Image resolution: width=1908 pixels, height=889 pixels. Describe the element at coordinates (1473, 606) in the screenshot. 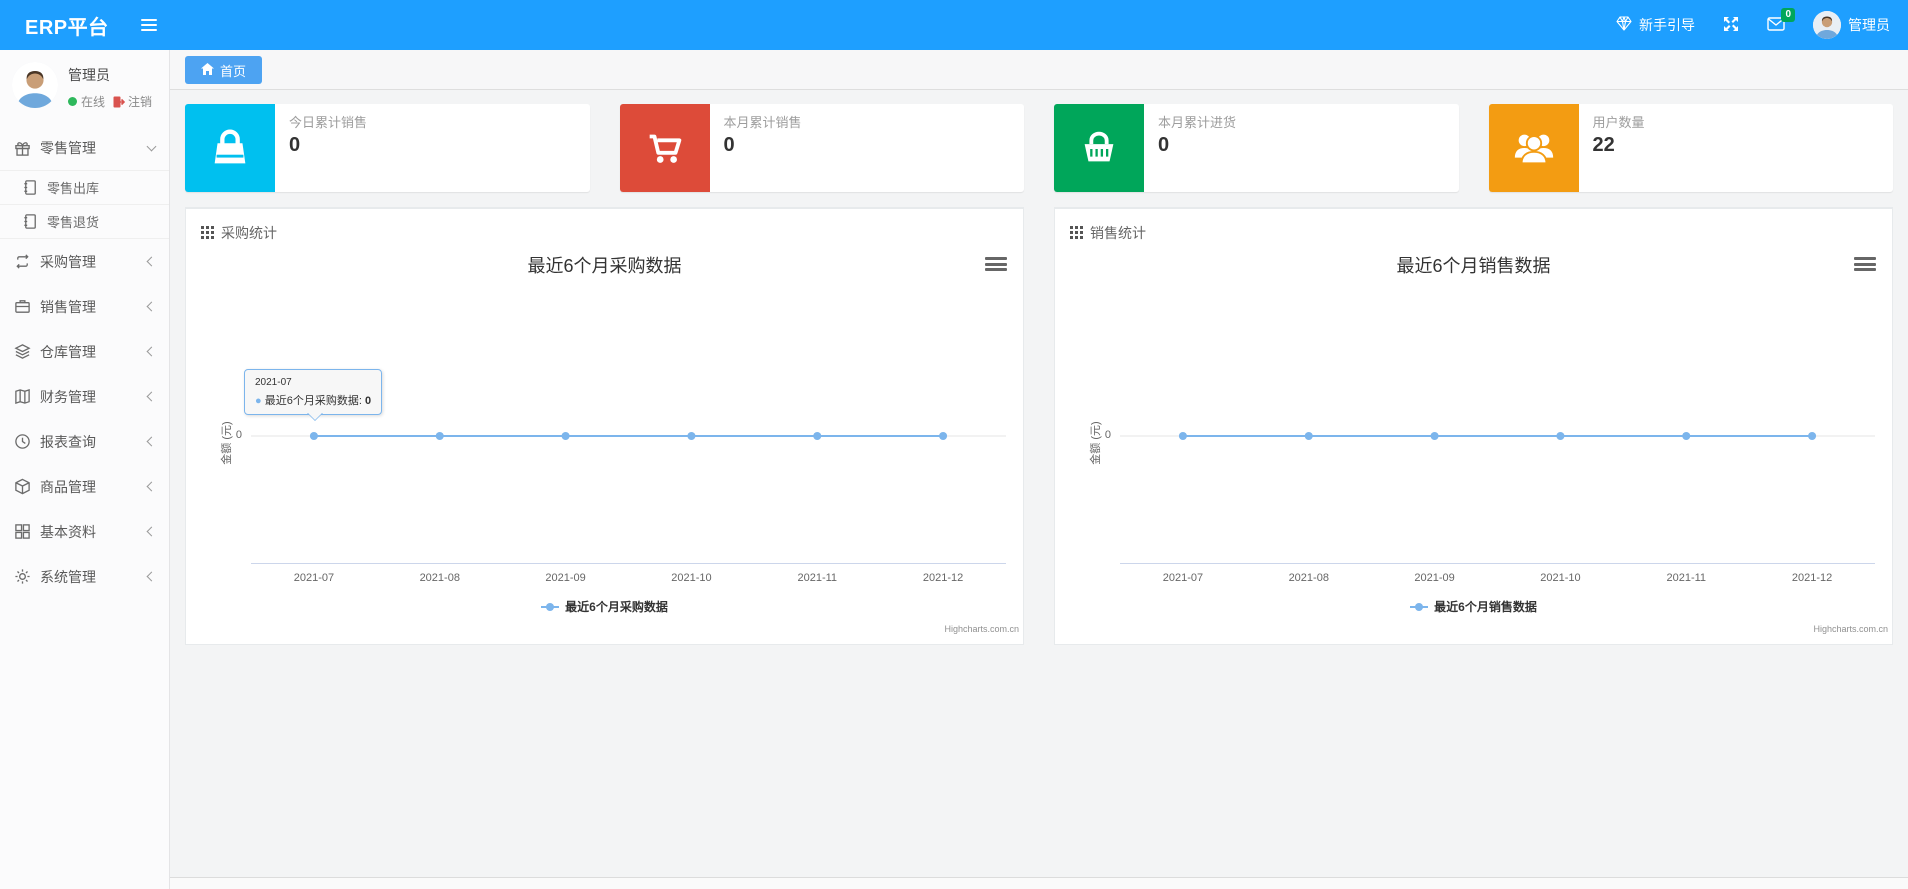

I see `legend-item: 最近6个月销售数据` at that location.